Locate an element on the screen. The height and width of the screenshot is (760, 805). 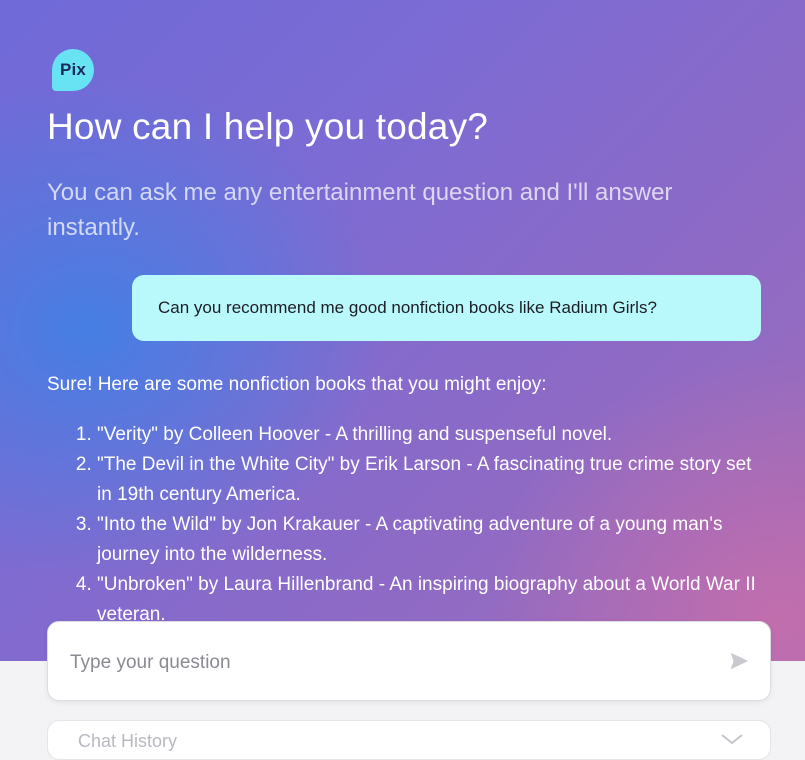
chevron-down-icon is located at coordinates (732, 739).